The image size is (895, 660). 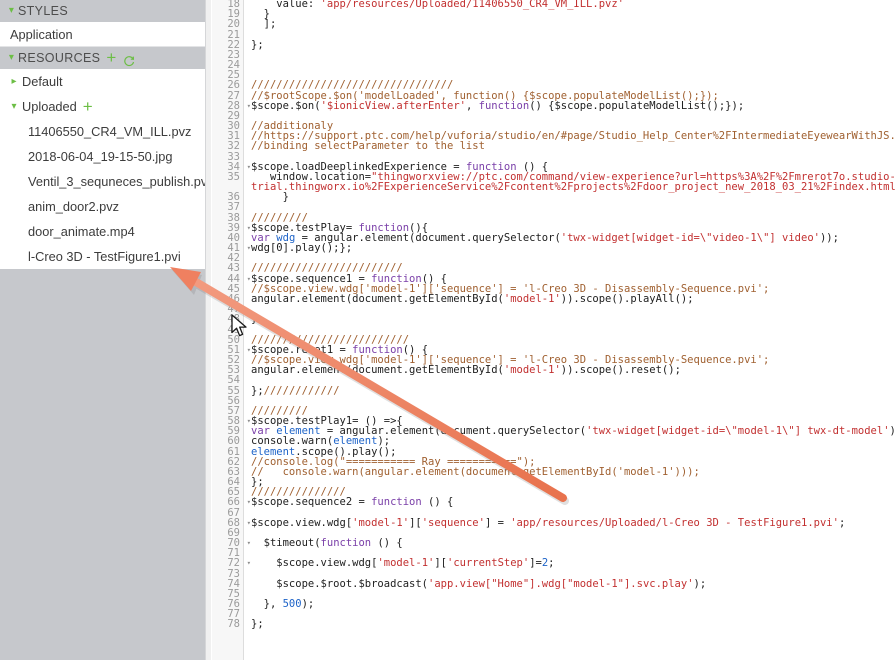 I want to click on resources-section-header: ▾ RESOURCES +, so click(x=102, y=58).